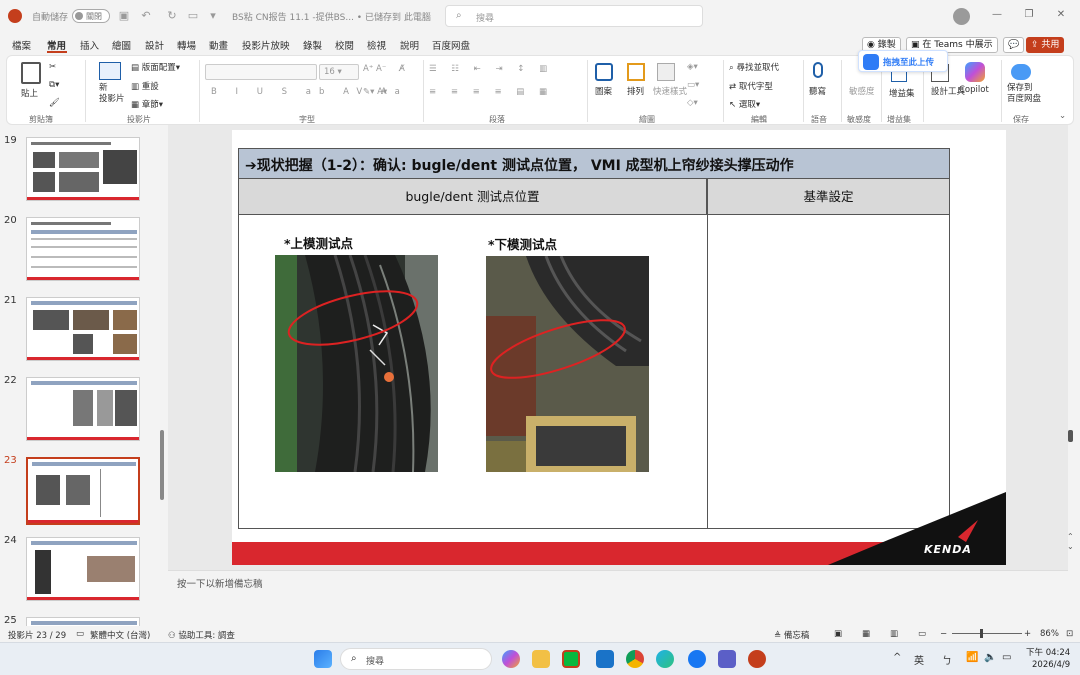 Image resolution: width=1080 pixels, height=675 pixels. I want to click on lower-mold-photo, so click(567, 364).